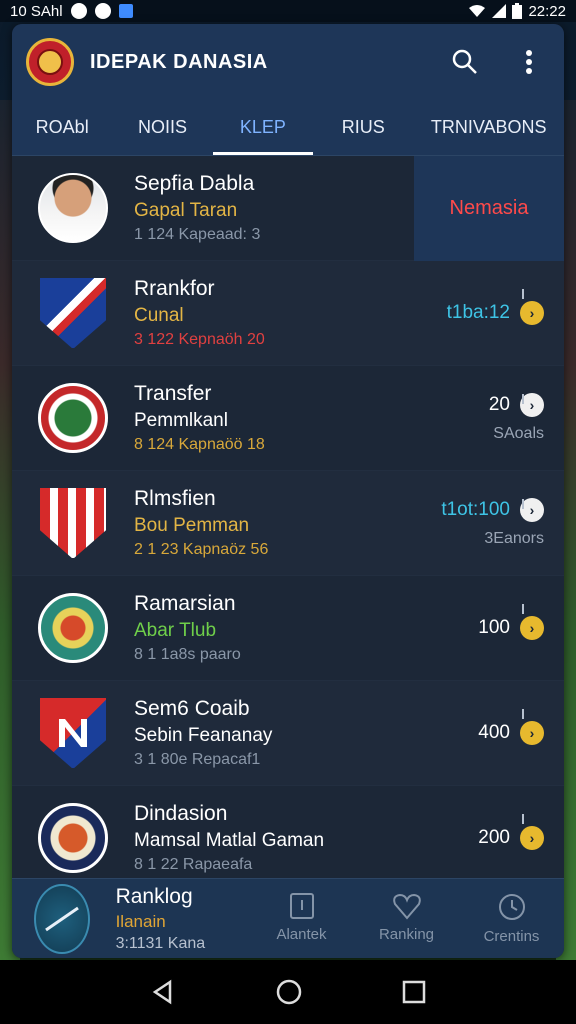 The image size is (576, 1024). What do you see at coordinates (301, 934) in the screenshot?
I see `nav-label: Alantek` at bounding box center [301, 934].